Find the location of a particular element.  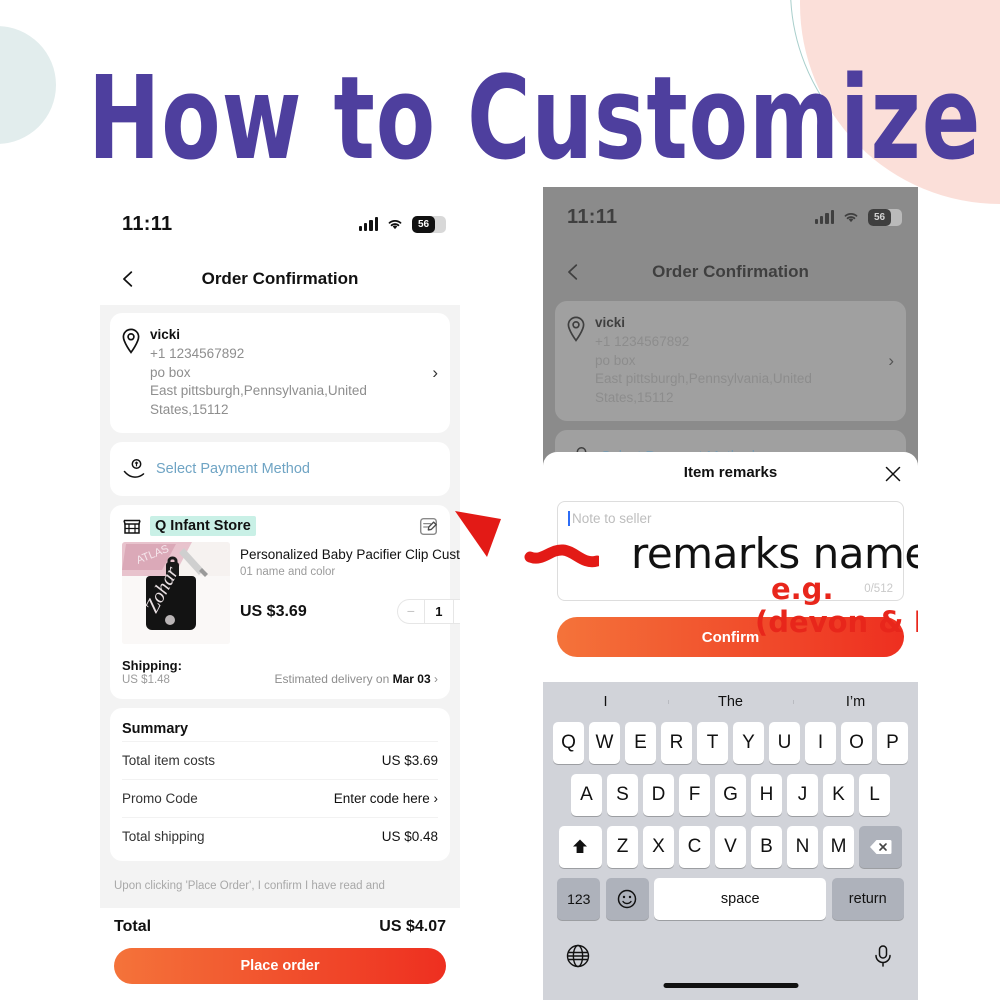

key-s: S is located at coordinates (622, 795).